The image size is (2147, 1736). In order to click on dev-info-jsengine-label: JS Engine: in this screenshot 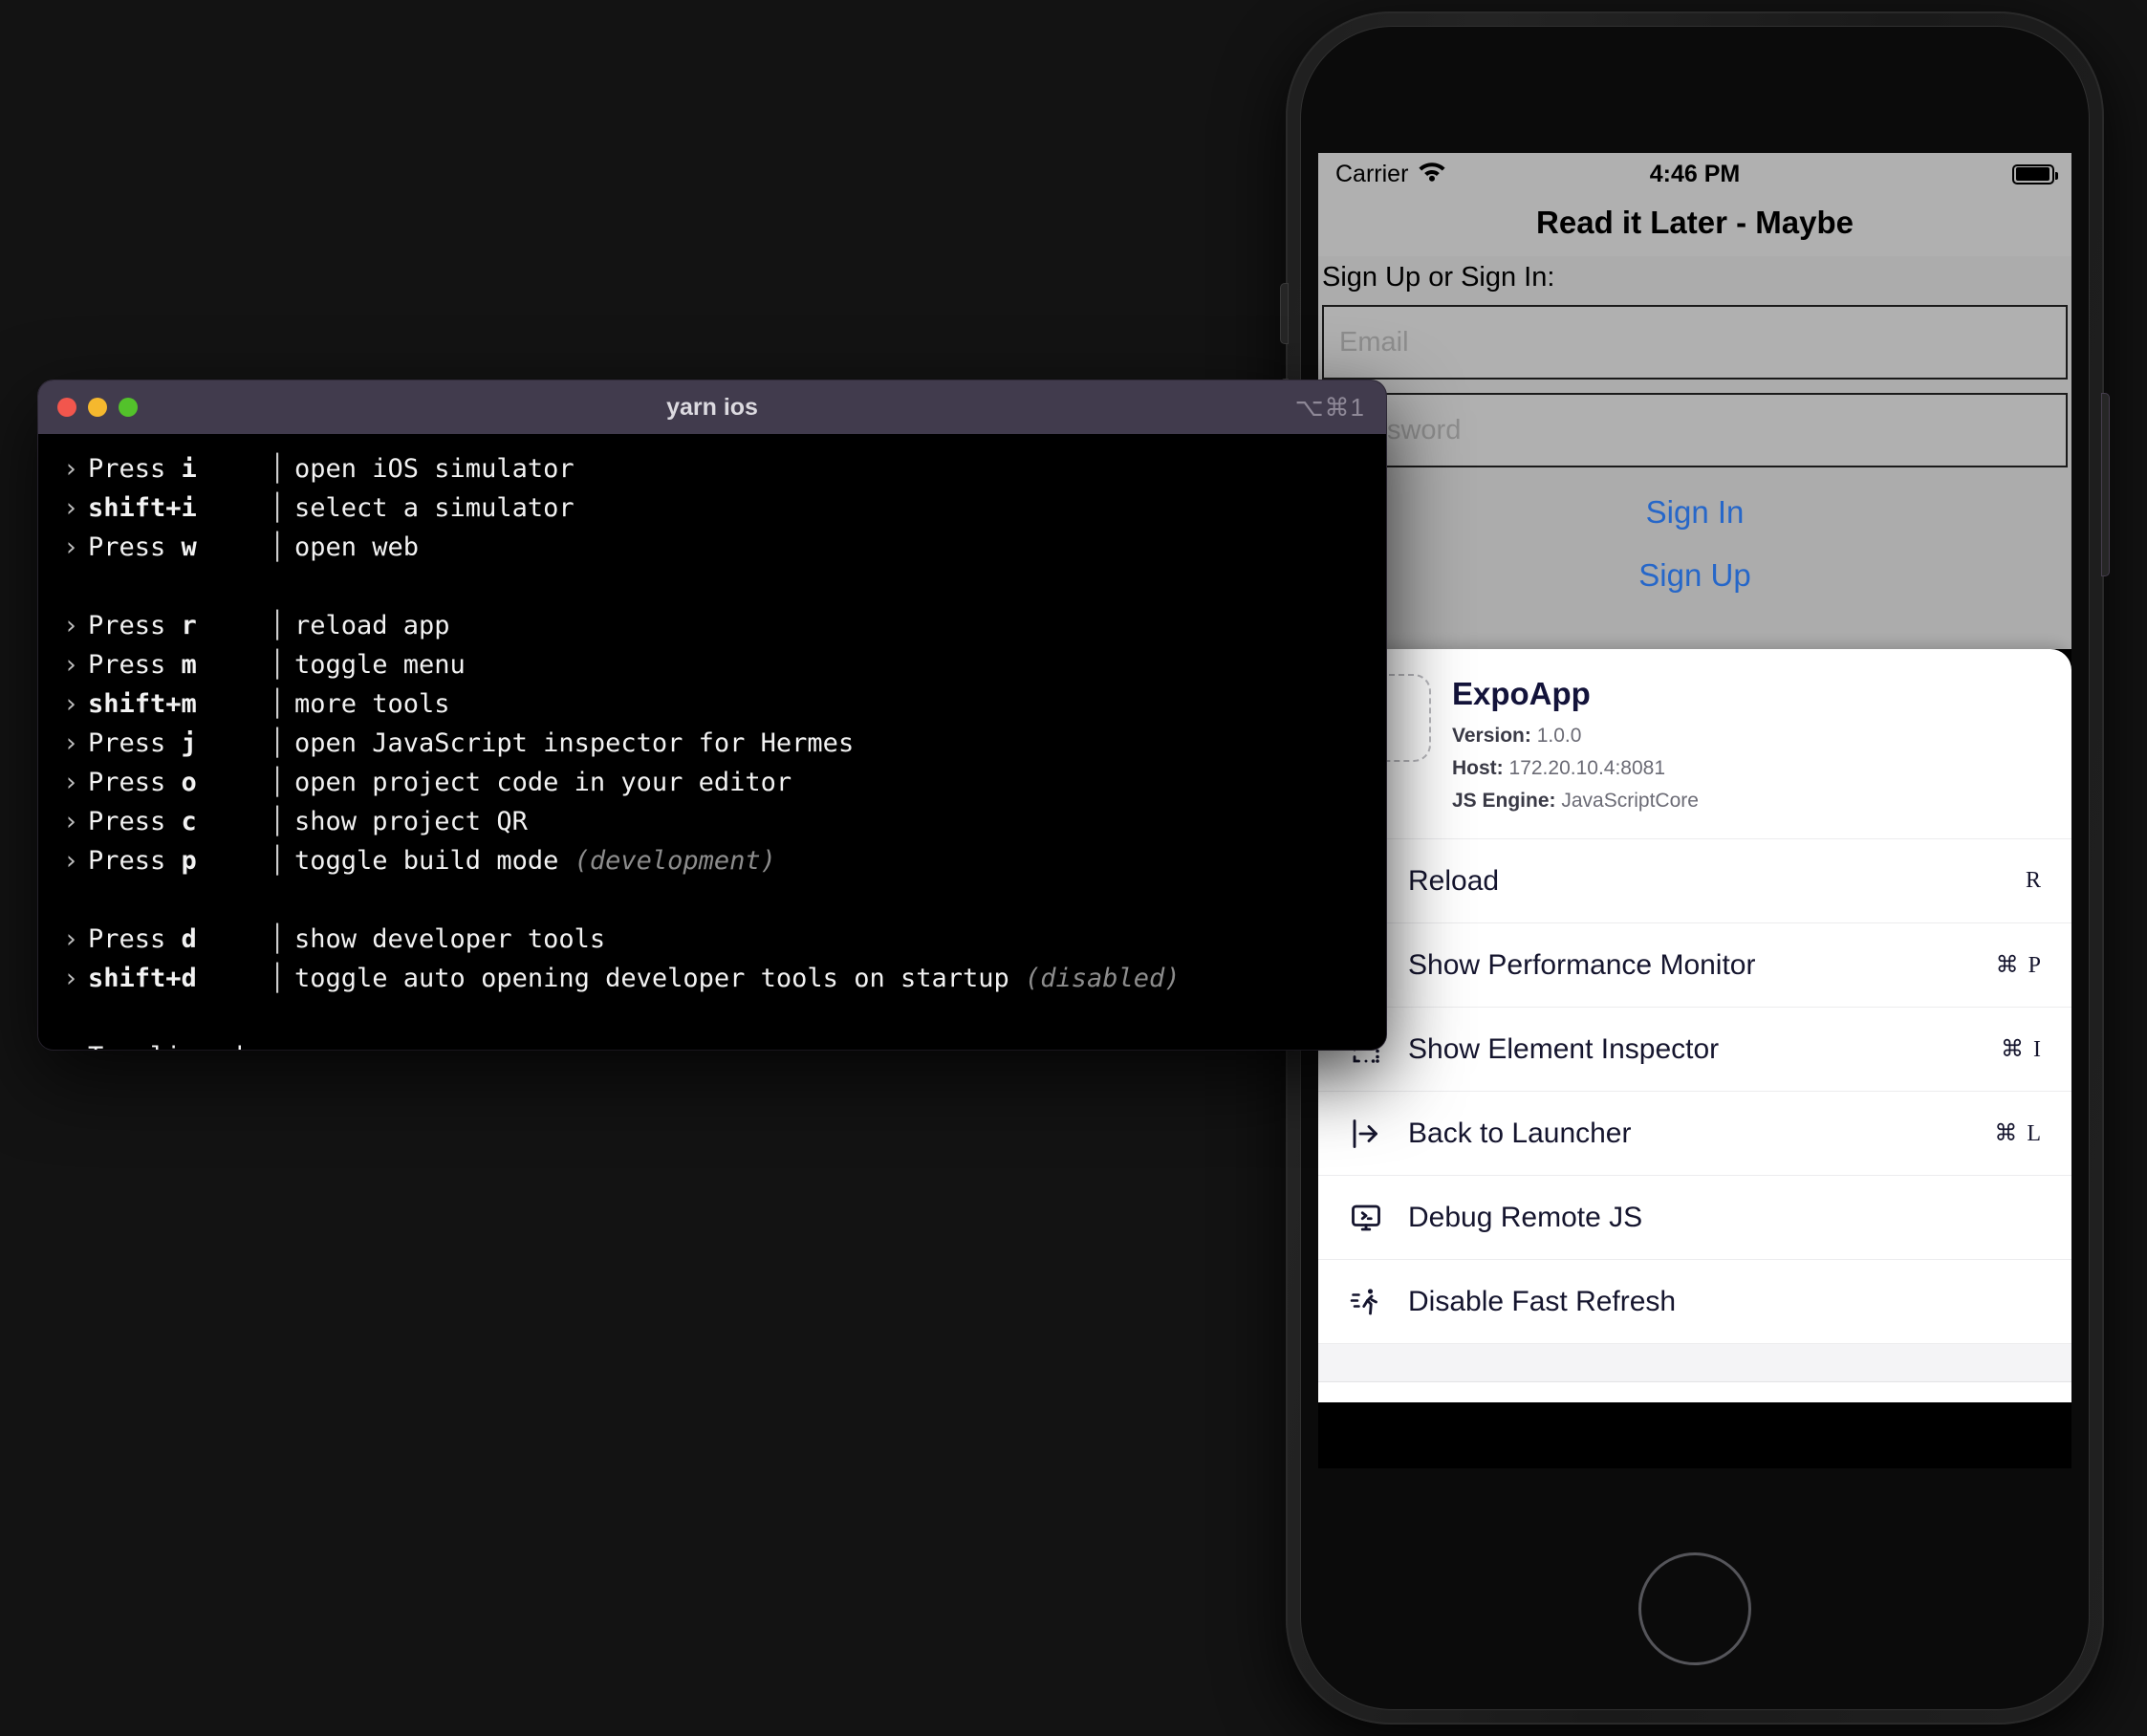, I will do `click(1504, 801)`.